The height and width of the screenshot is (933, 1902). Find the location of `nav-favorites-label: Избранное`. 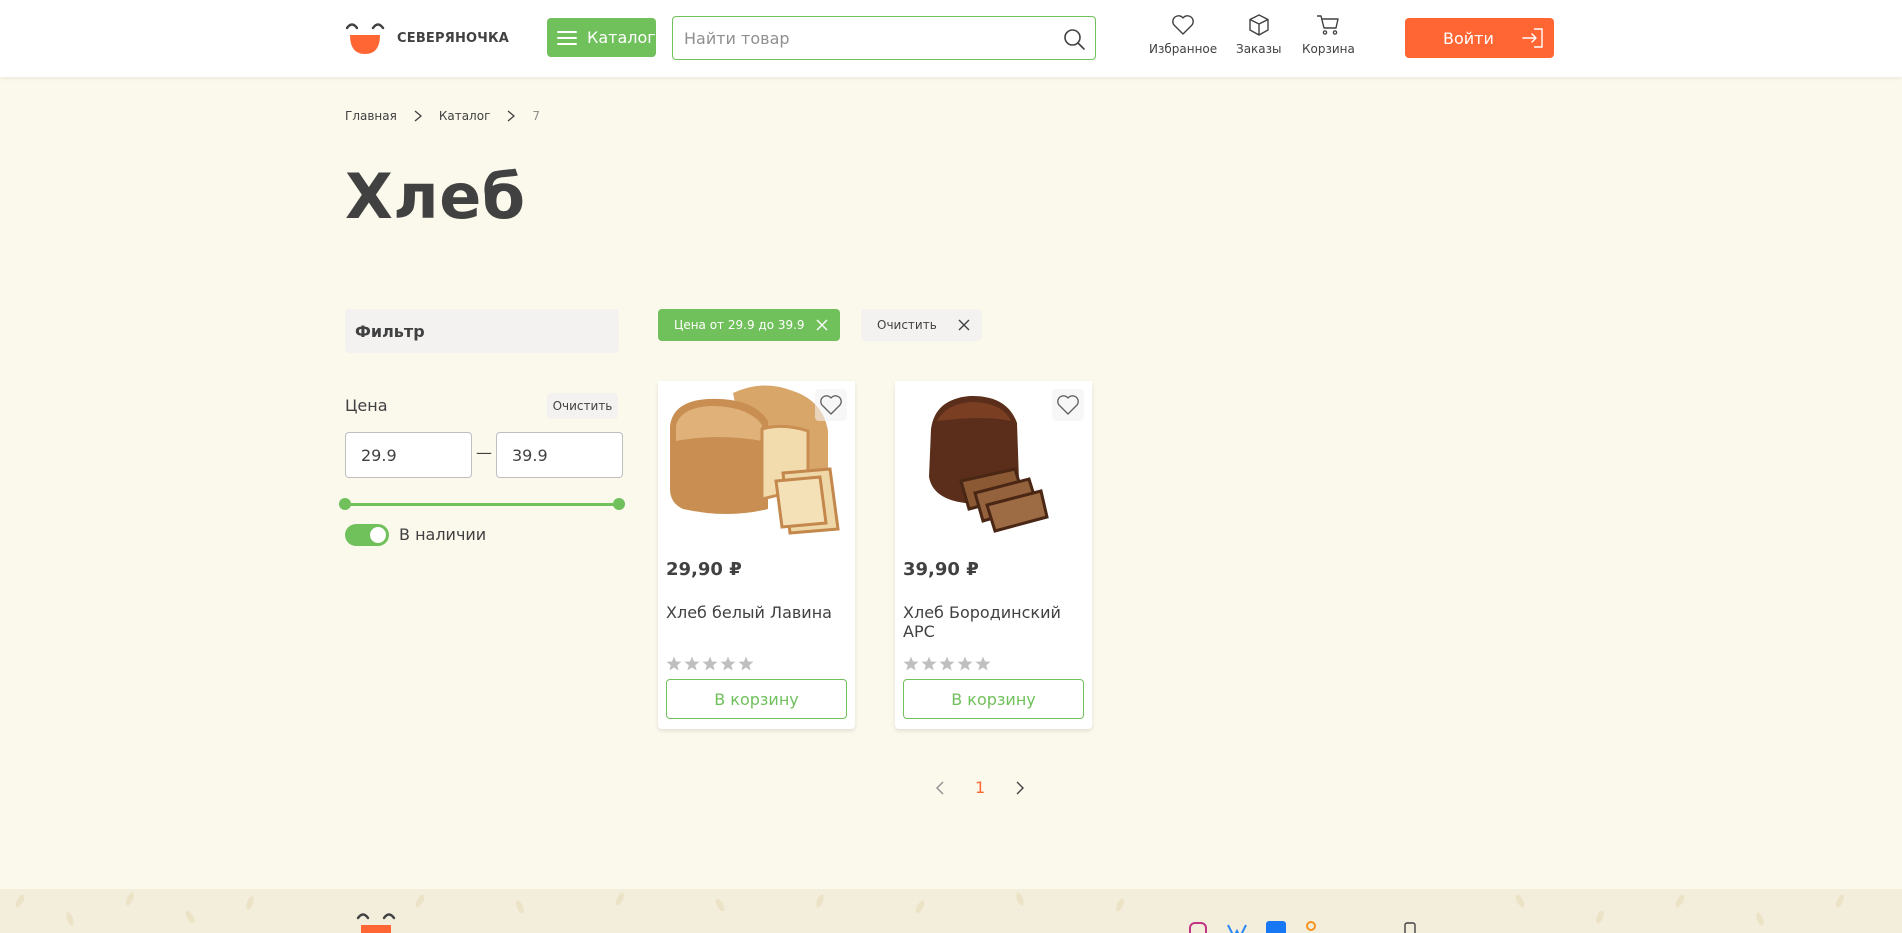

nav-favorites-label: Избранное is located at coordinates (1183, 49).